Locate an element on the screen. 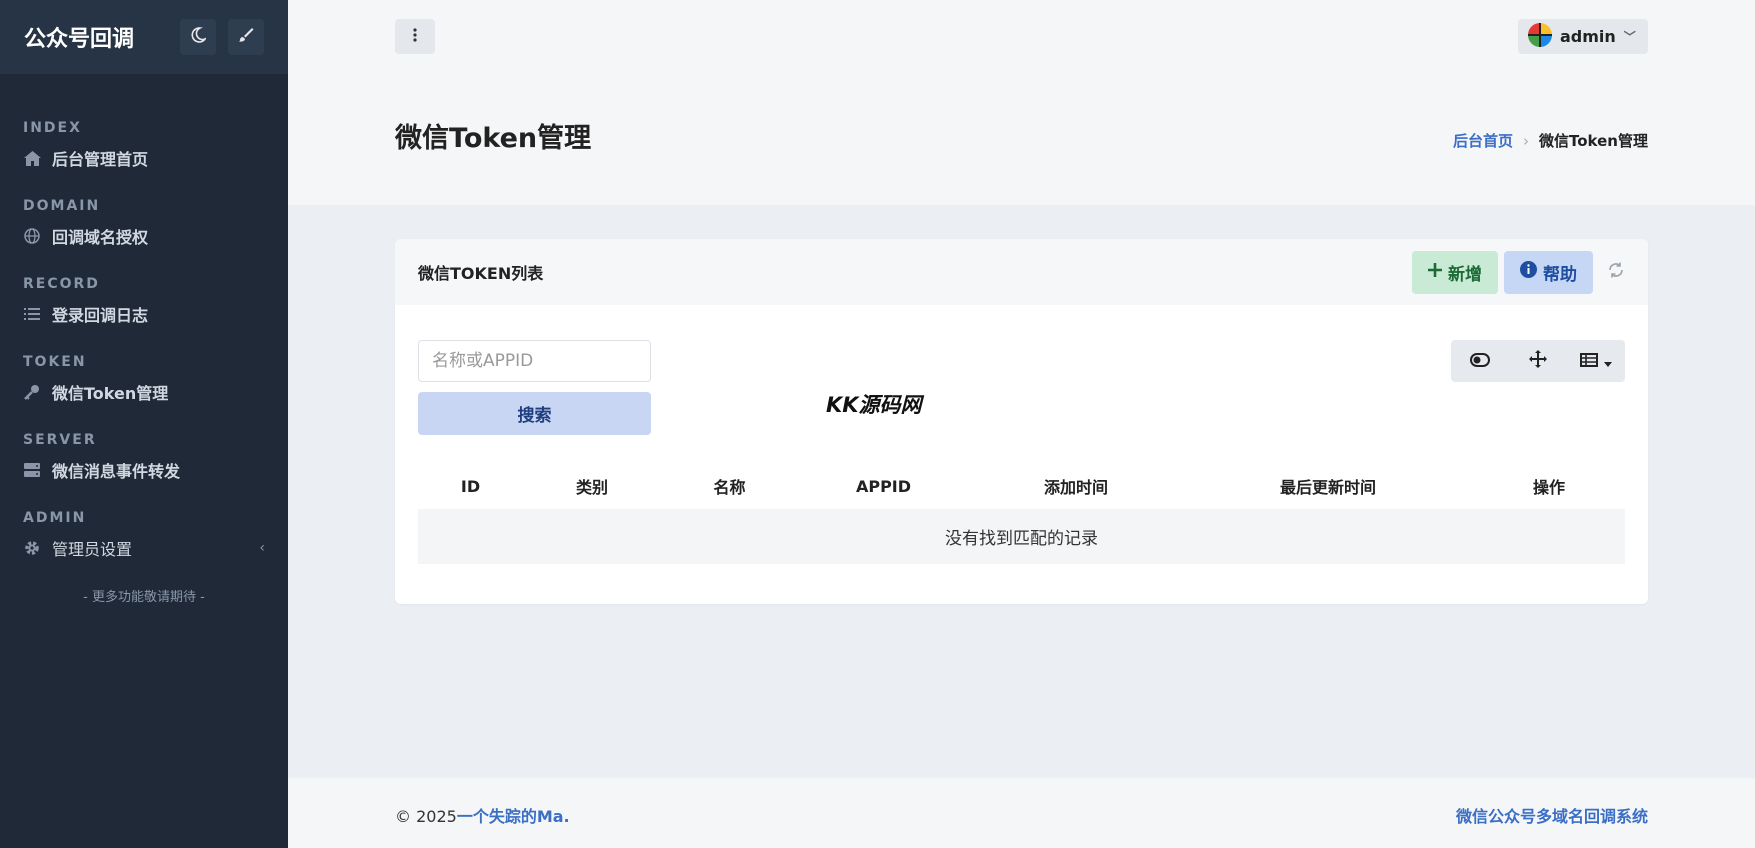 The width and height of the screenshot is (1755, 848). search-button: 搜索 is located at coordinates (534, 413).